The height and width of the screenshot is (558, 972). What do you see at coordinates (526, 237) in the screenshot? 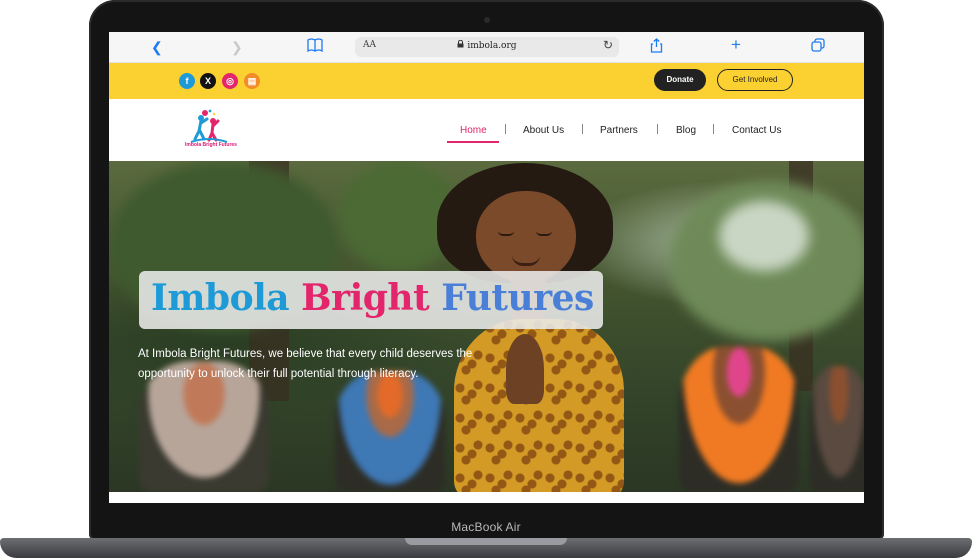
I see `child-face` at bounding box center [526, 237].